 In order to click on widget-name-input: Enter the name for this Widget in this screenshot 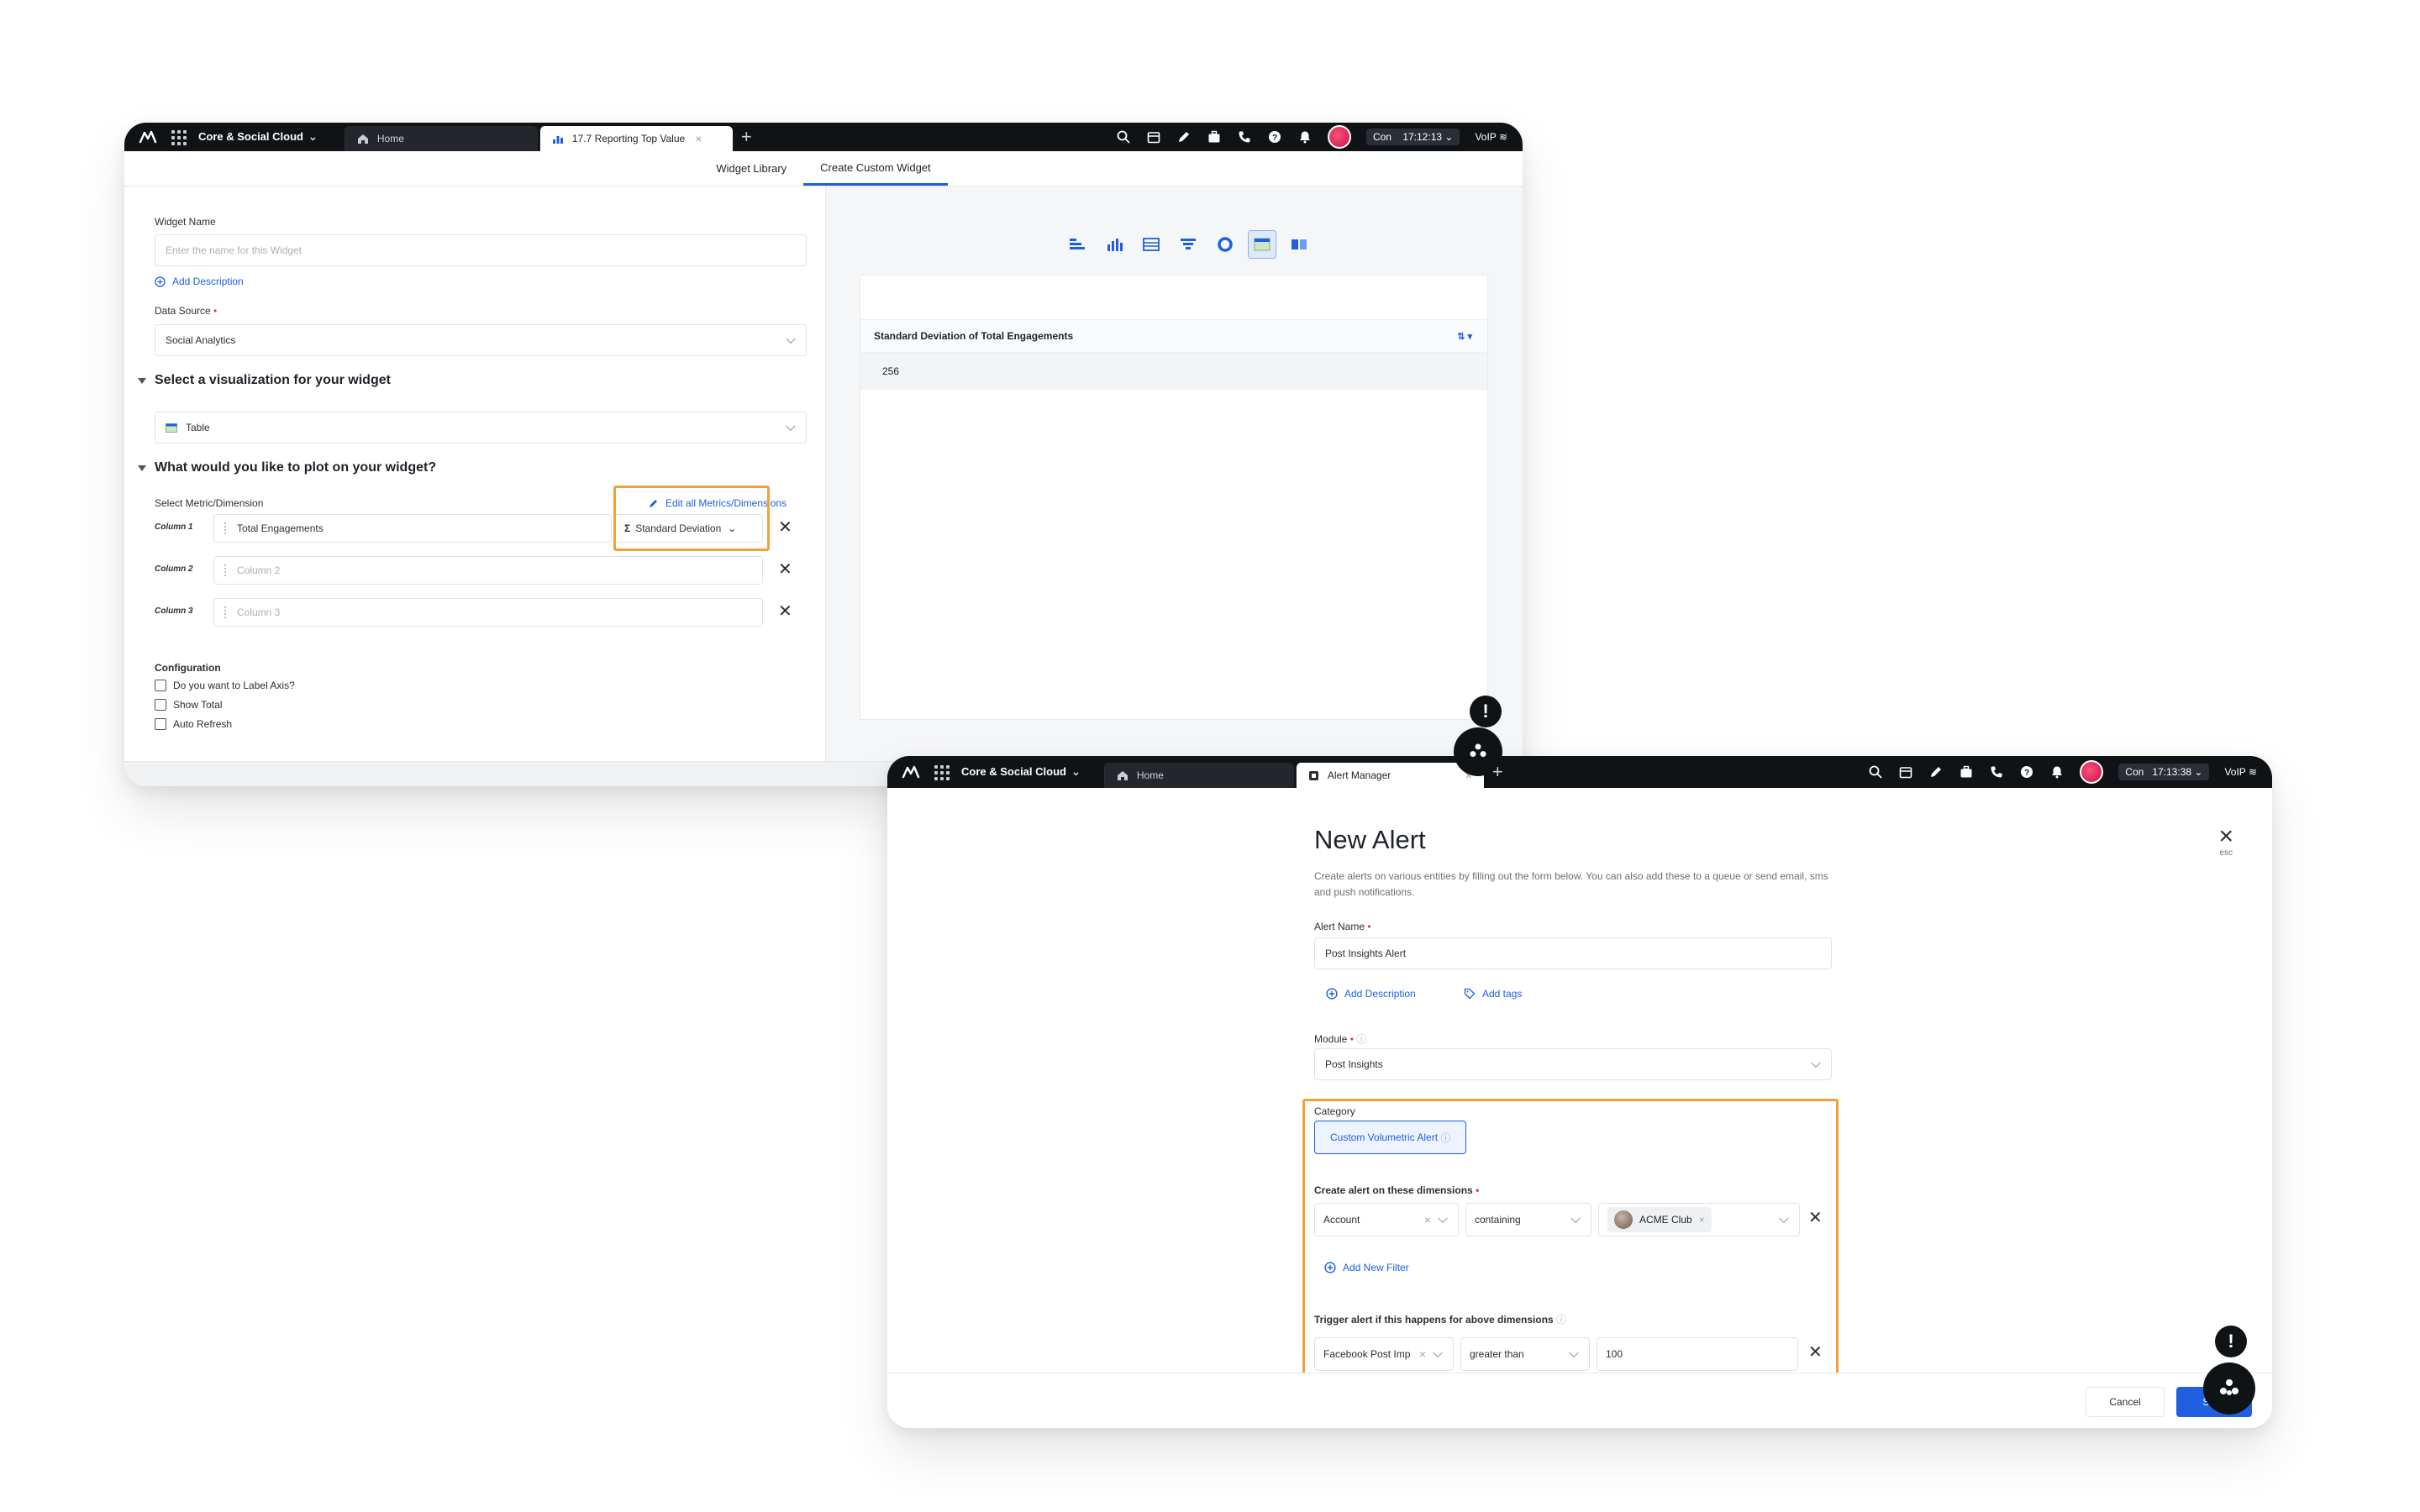, I will do `click(481, 250)`.